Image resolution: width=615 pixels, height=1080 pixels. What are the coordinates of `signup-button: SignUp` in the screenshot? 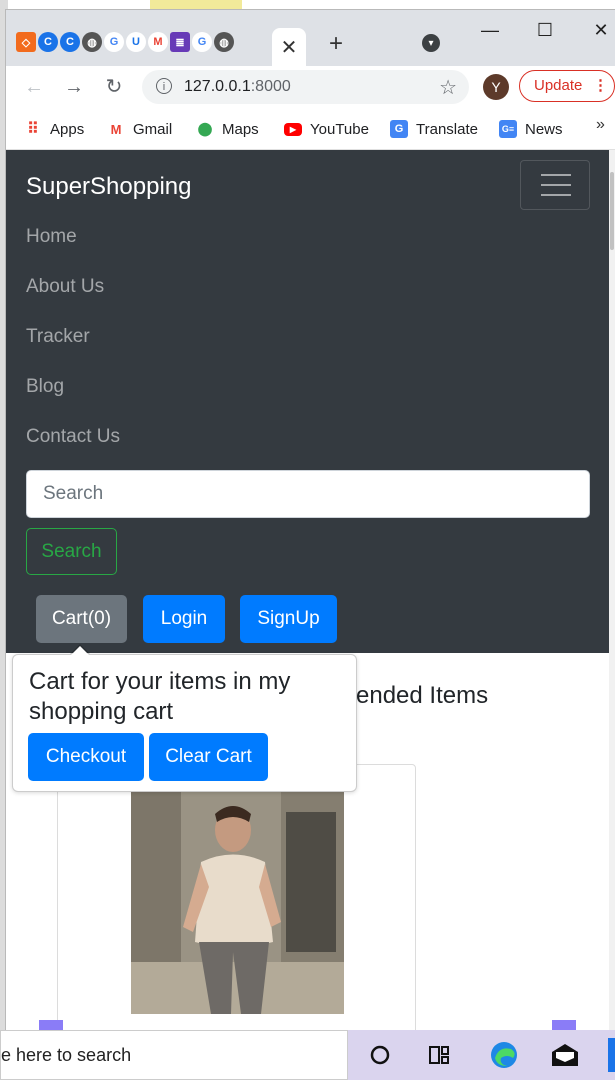 It's located at (288, 619).